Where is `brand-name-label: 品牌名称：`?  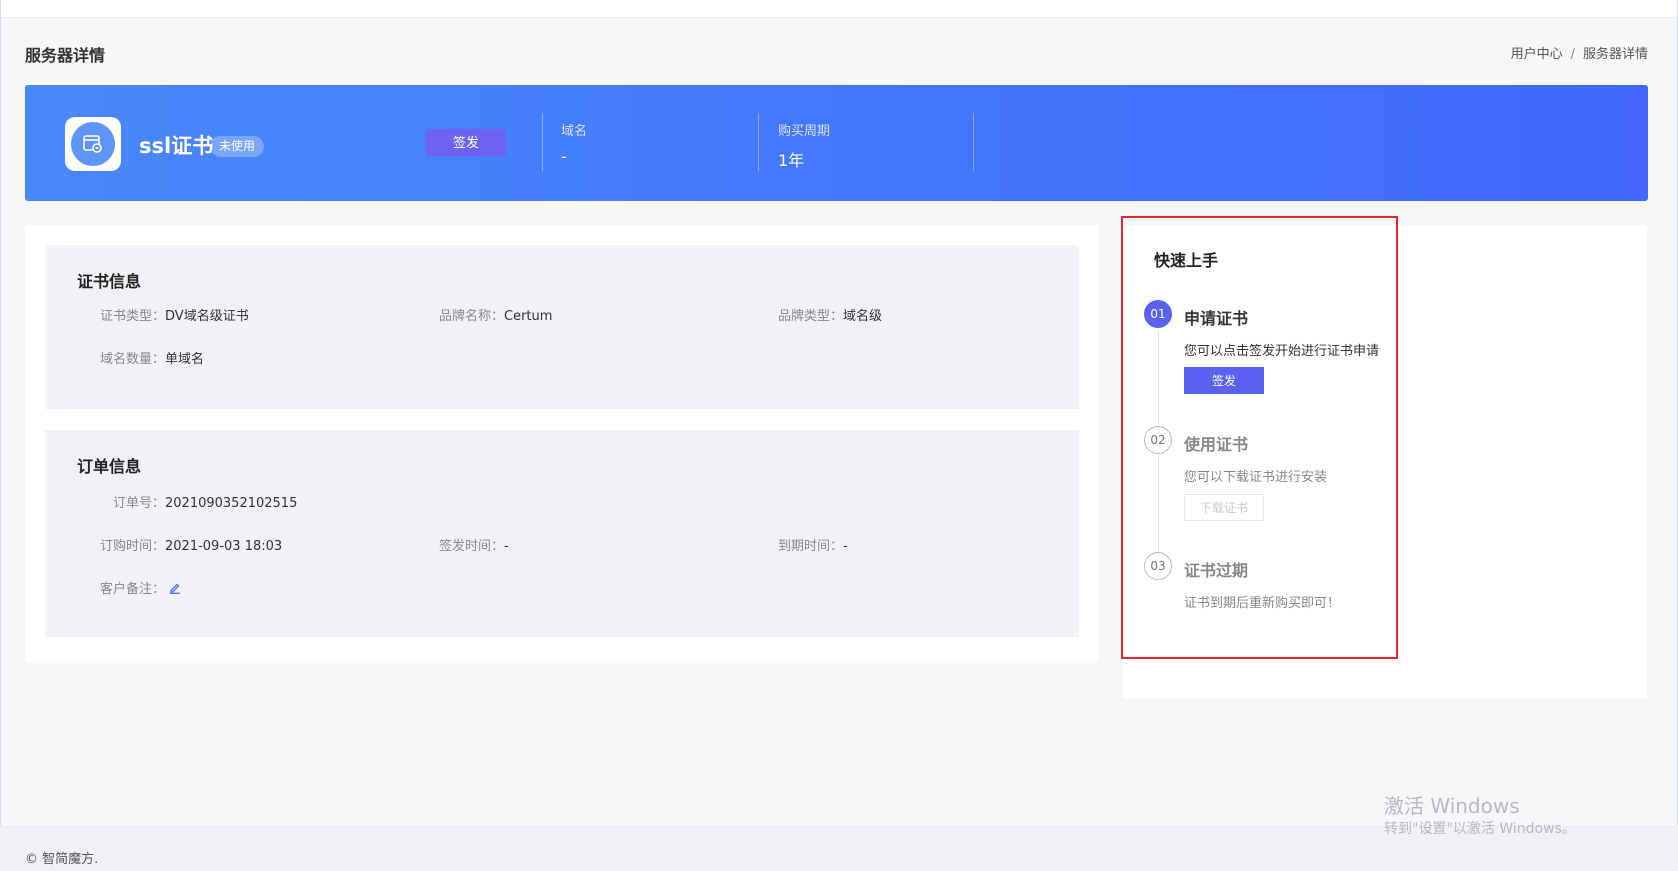
brand-name-label: 品牌名称： is located at coordinates (472, 316).